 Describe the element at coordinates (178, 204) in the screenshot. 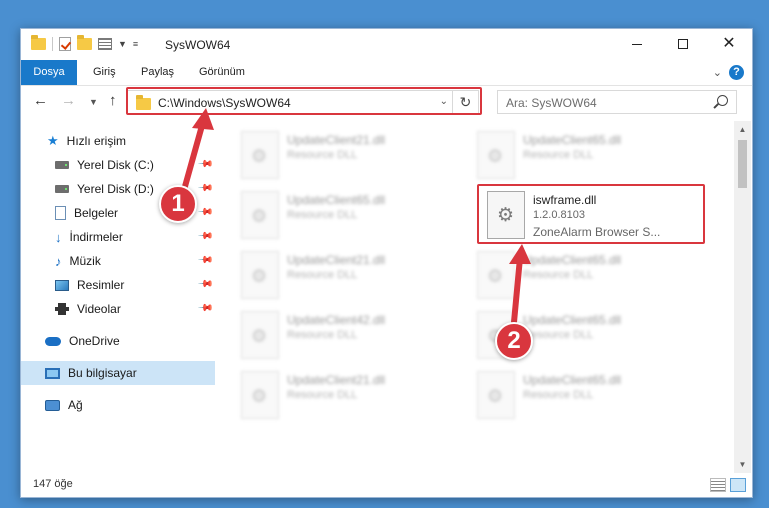

I see `step-1-badge: 1` at that location.